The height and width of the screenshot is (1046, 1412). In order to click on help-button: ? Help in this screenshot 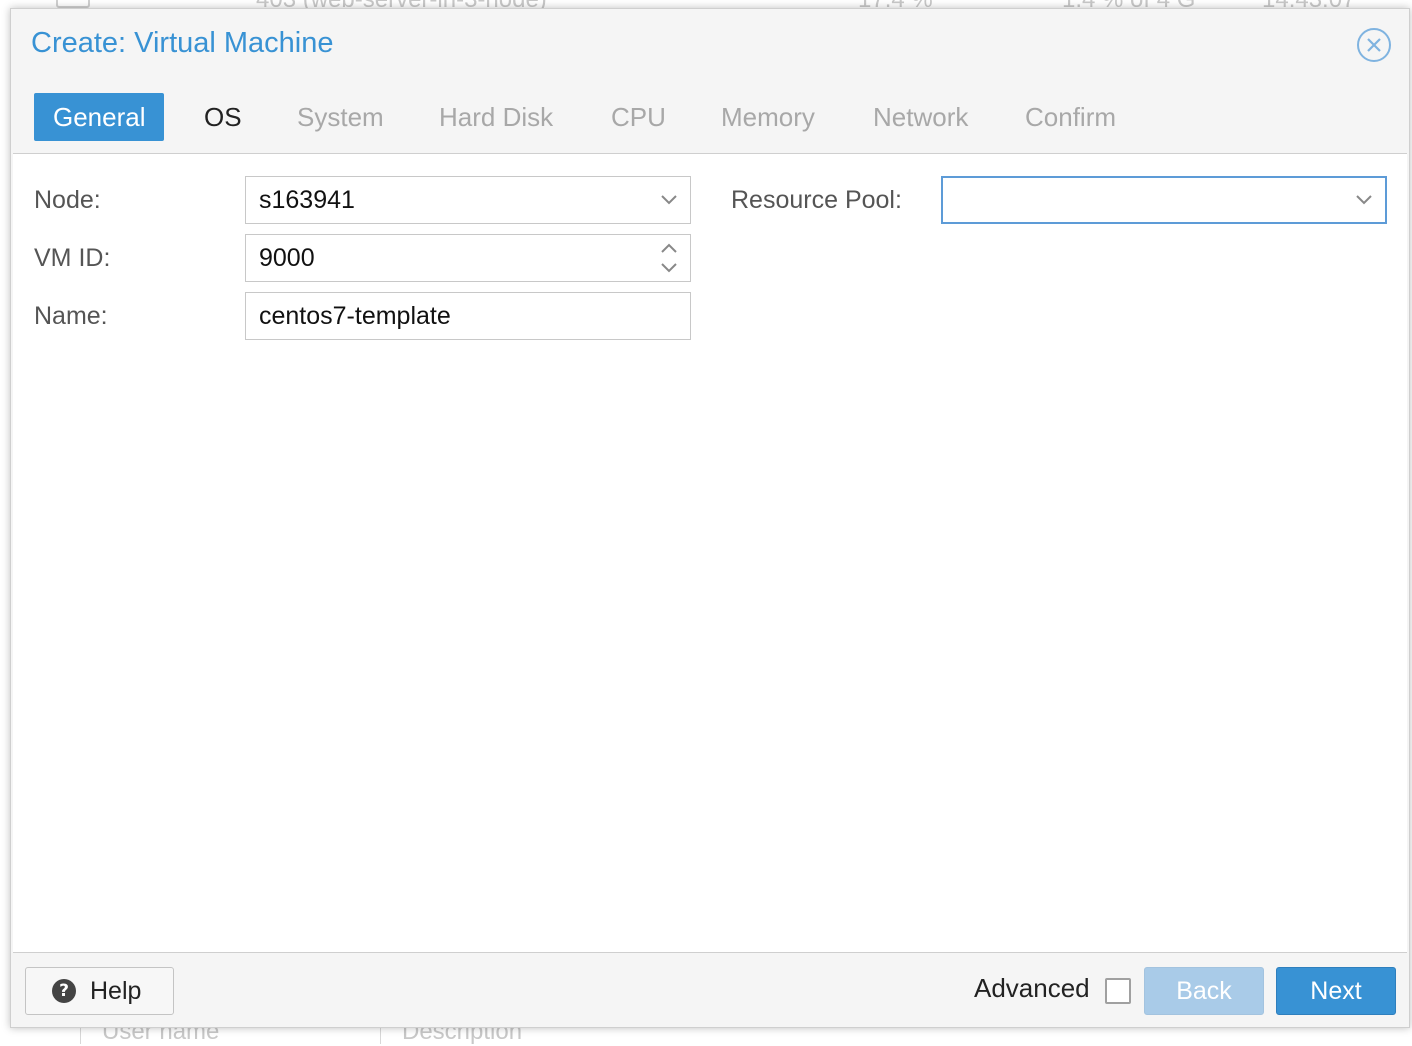, I will do `click(99, 991)`.